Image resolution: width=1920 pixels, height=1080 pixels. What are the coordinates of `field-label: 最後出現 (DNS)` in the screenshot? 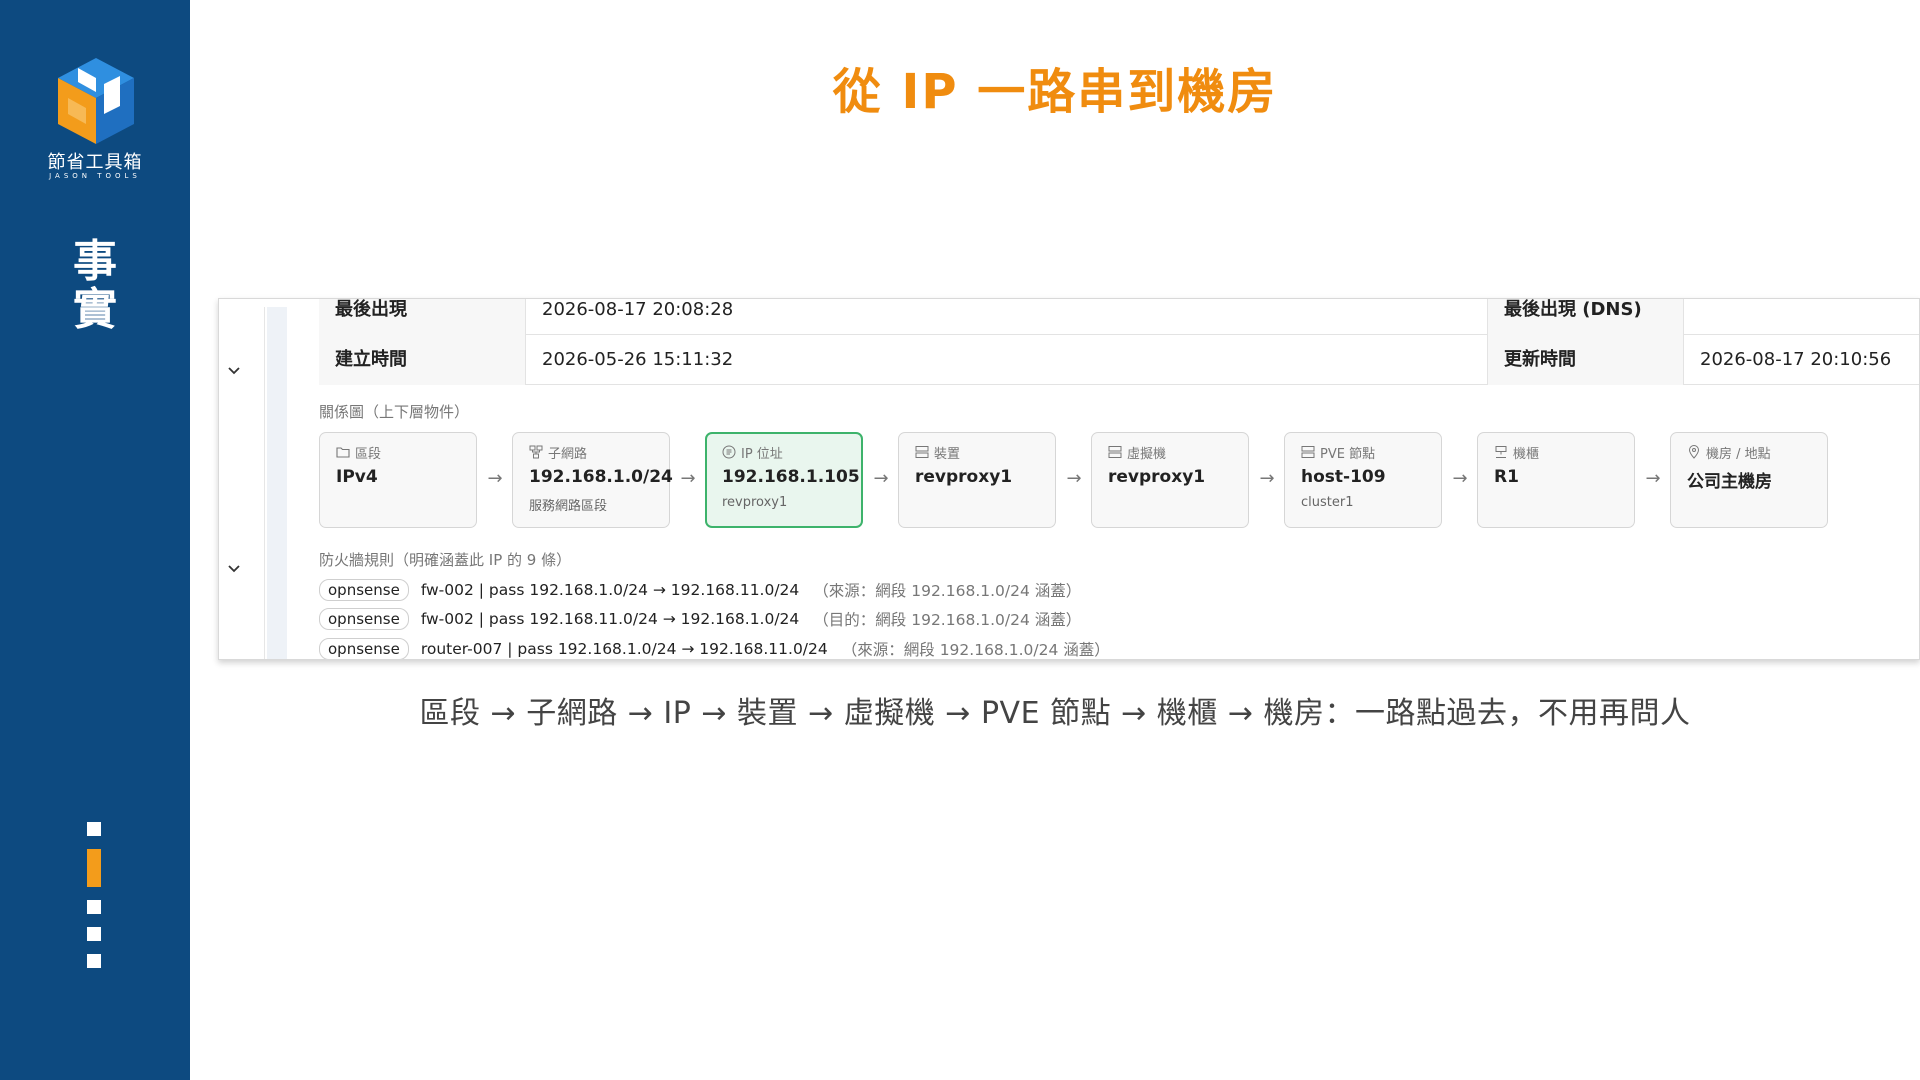 It's located at (1585, 317).